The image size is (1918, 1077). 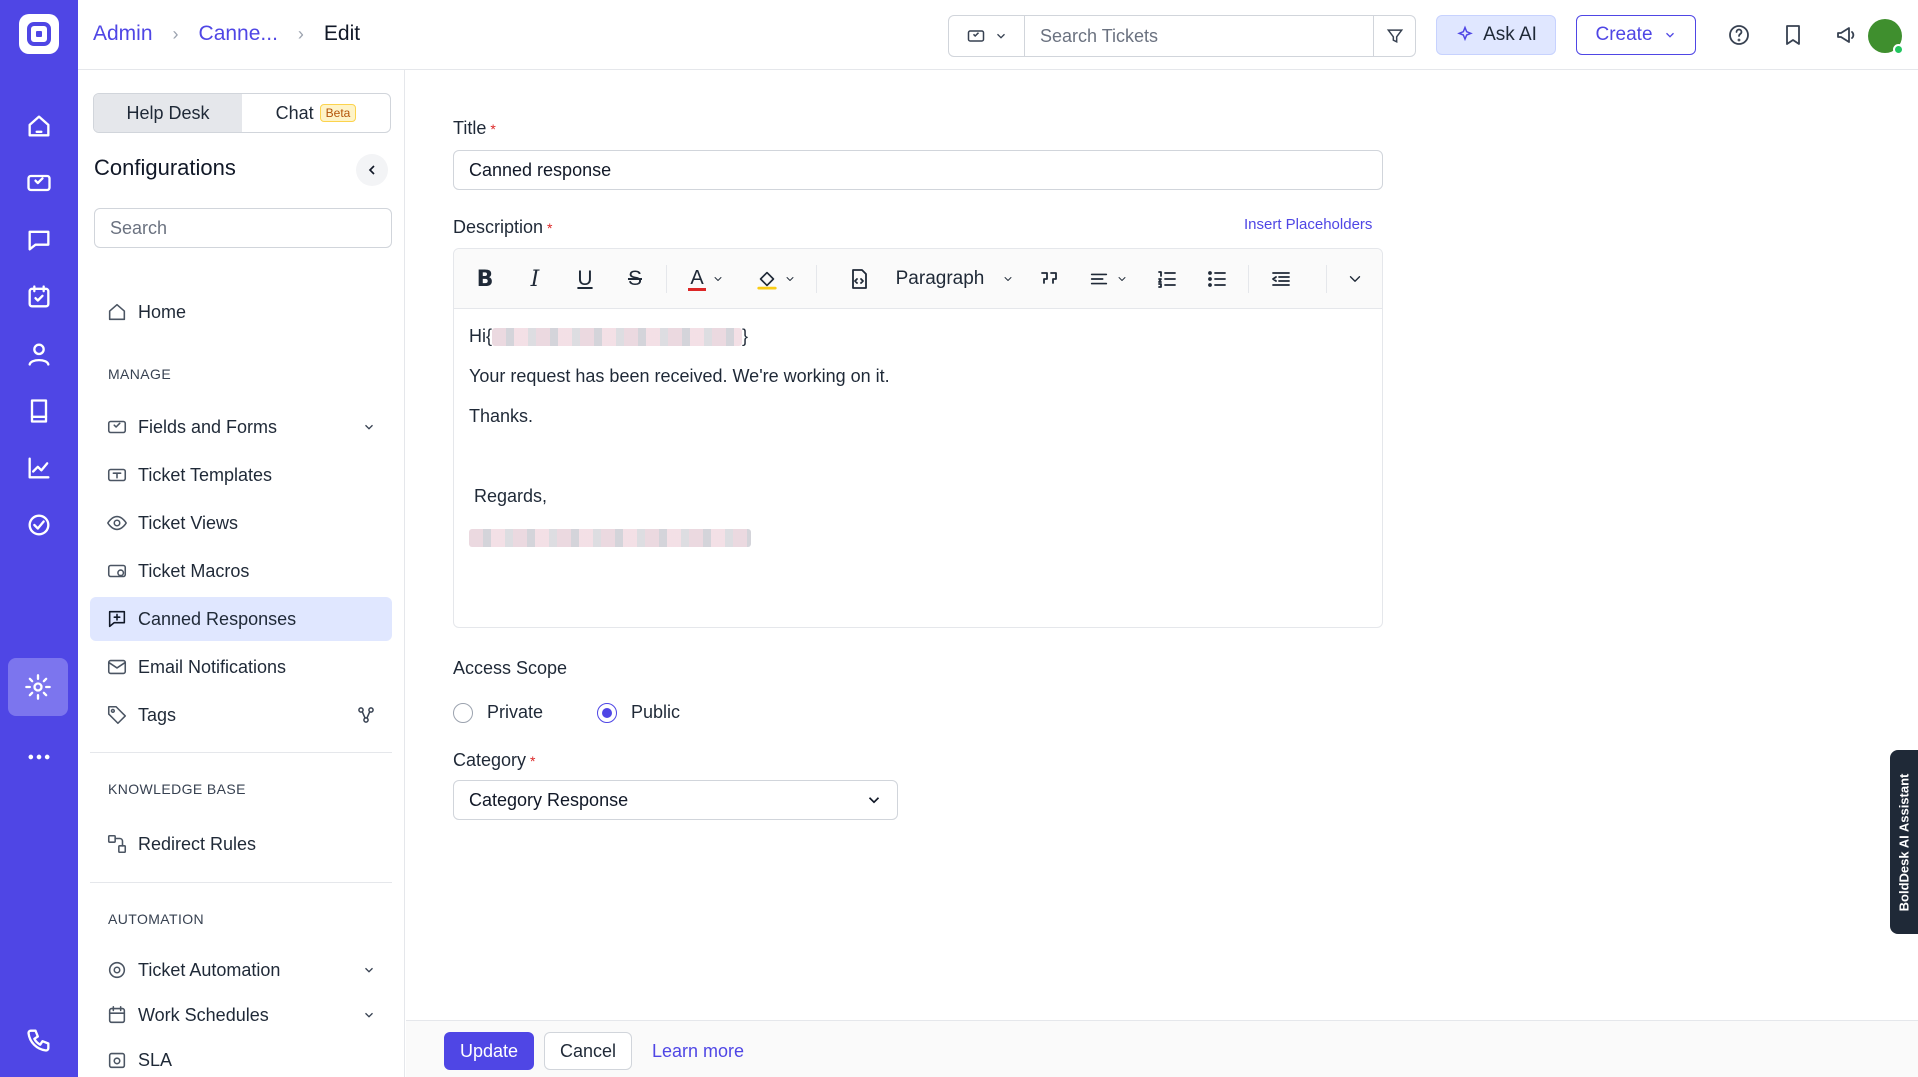 What do you see at coordinates (300, 33) in the screenshot?
I see `chevron-right-icon: ›` at bounding box center [300, 33].